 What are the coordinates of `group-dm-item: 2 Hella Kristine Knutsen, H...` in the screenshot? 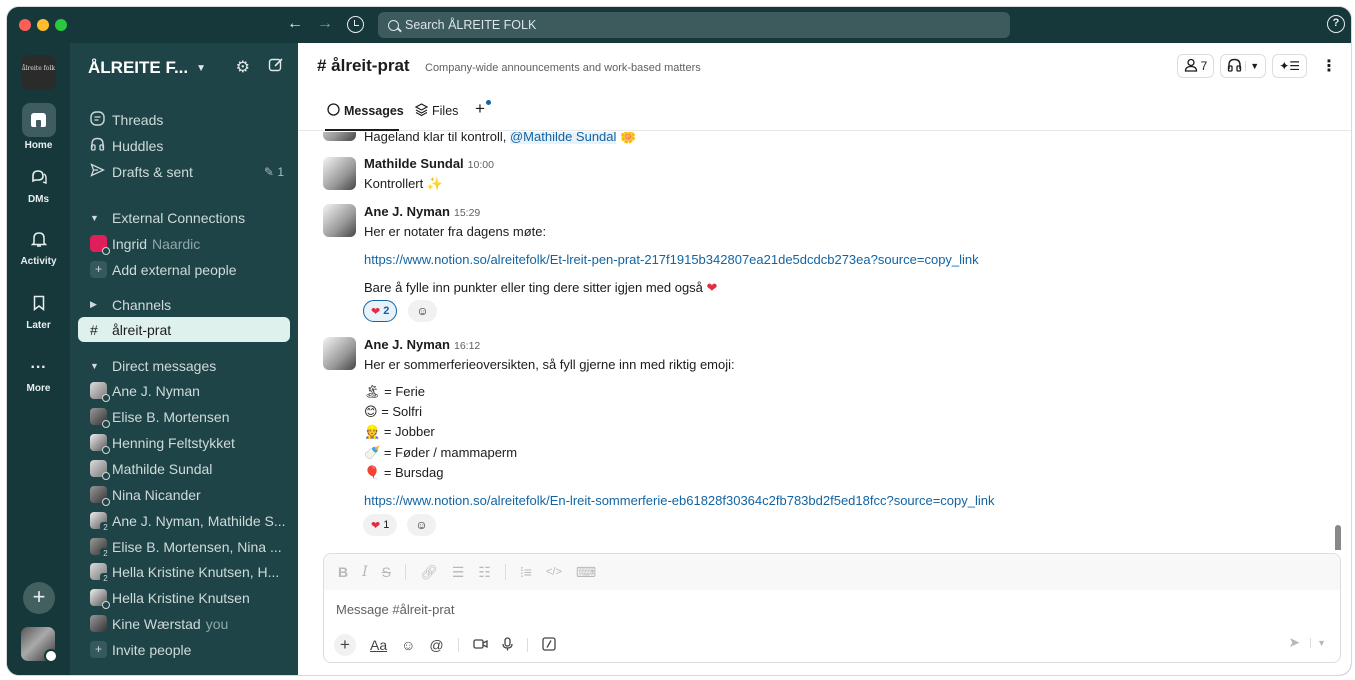 It's located at (184, 571).